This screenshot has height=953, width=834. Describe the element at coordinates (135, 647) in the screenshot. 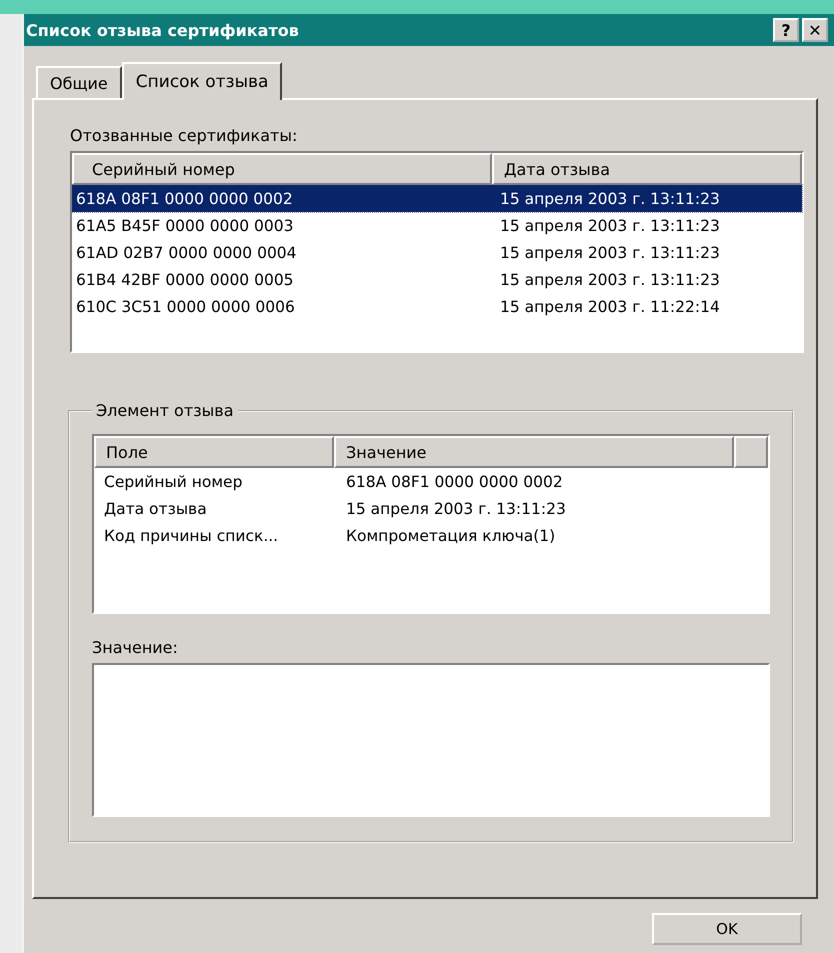

I see `value-label: Значение:` at that location.